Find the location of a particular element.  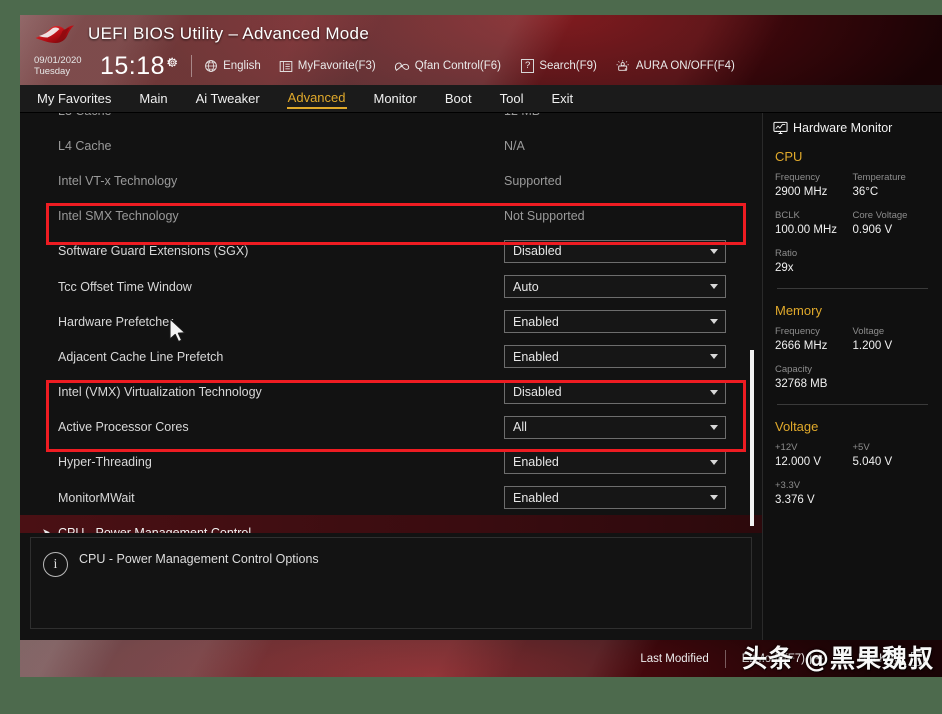

question-icon: ? is located at coordinates (528, 66).